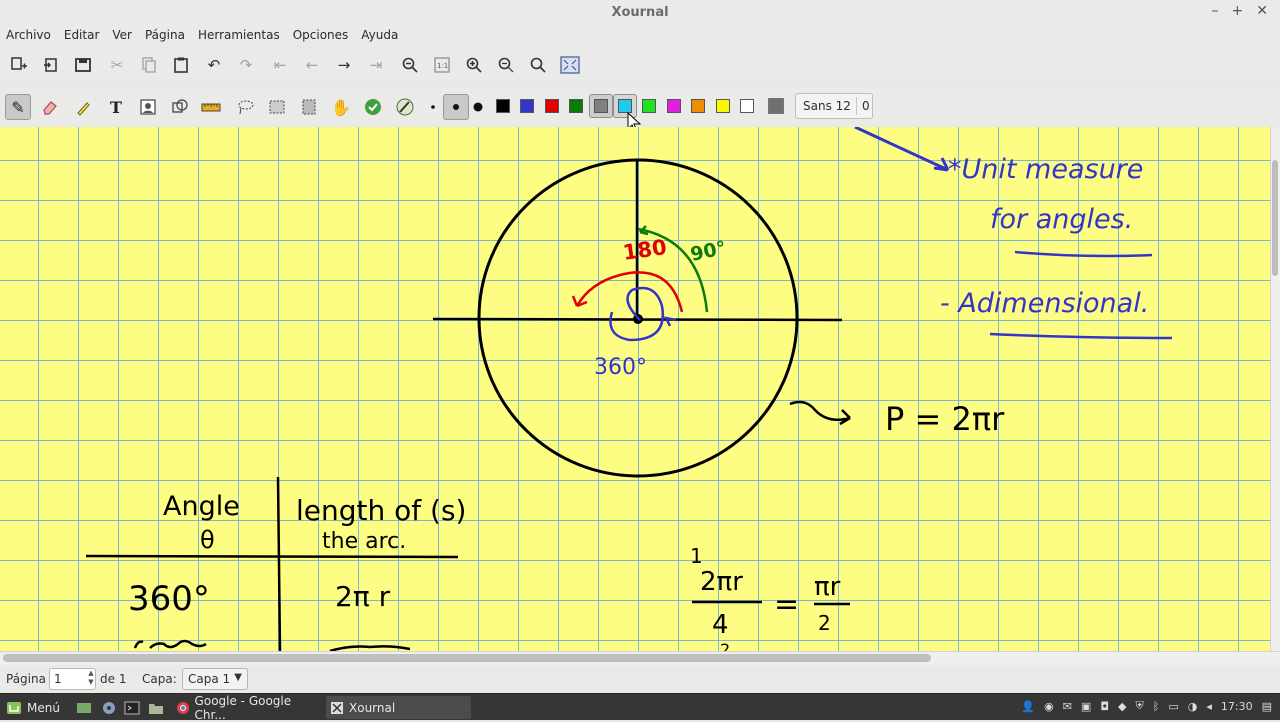 This screenshot has width=1280, height=722. I want to click on paste-icon, so click(181, 65).